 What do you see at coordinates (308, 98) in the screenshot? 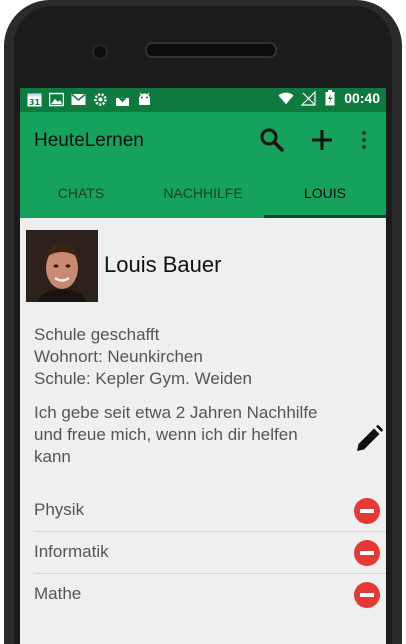
I see `signal-icon` at bounding box center [308, 98].